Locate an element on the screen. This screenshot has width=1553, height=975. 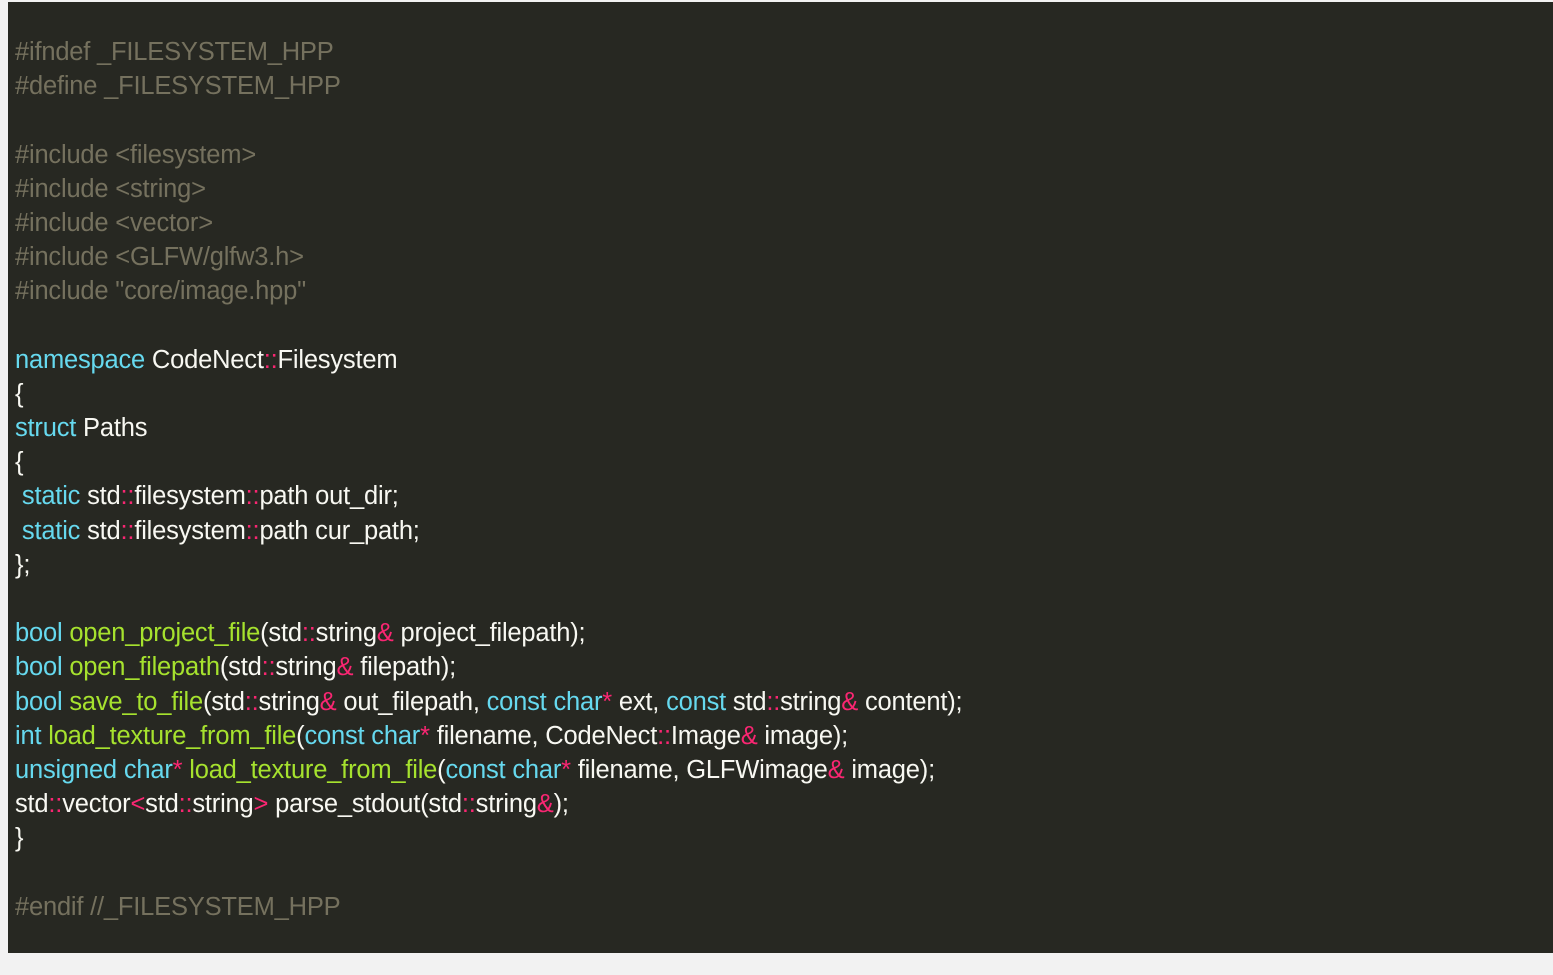
code-token: CodeNect is located at coordinates (204, 359).